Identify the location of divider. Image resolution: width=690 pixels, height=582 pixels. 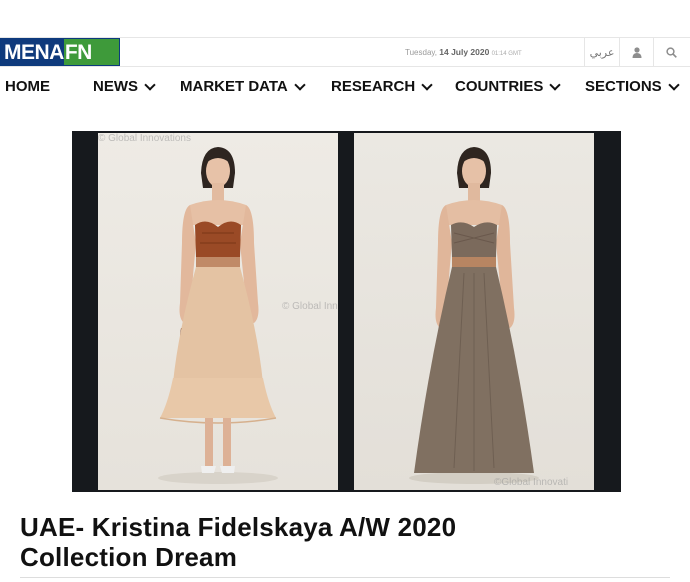
(345, 577).